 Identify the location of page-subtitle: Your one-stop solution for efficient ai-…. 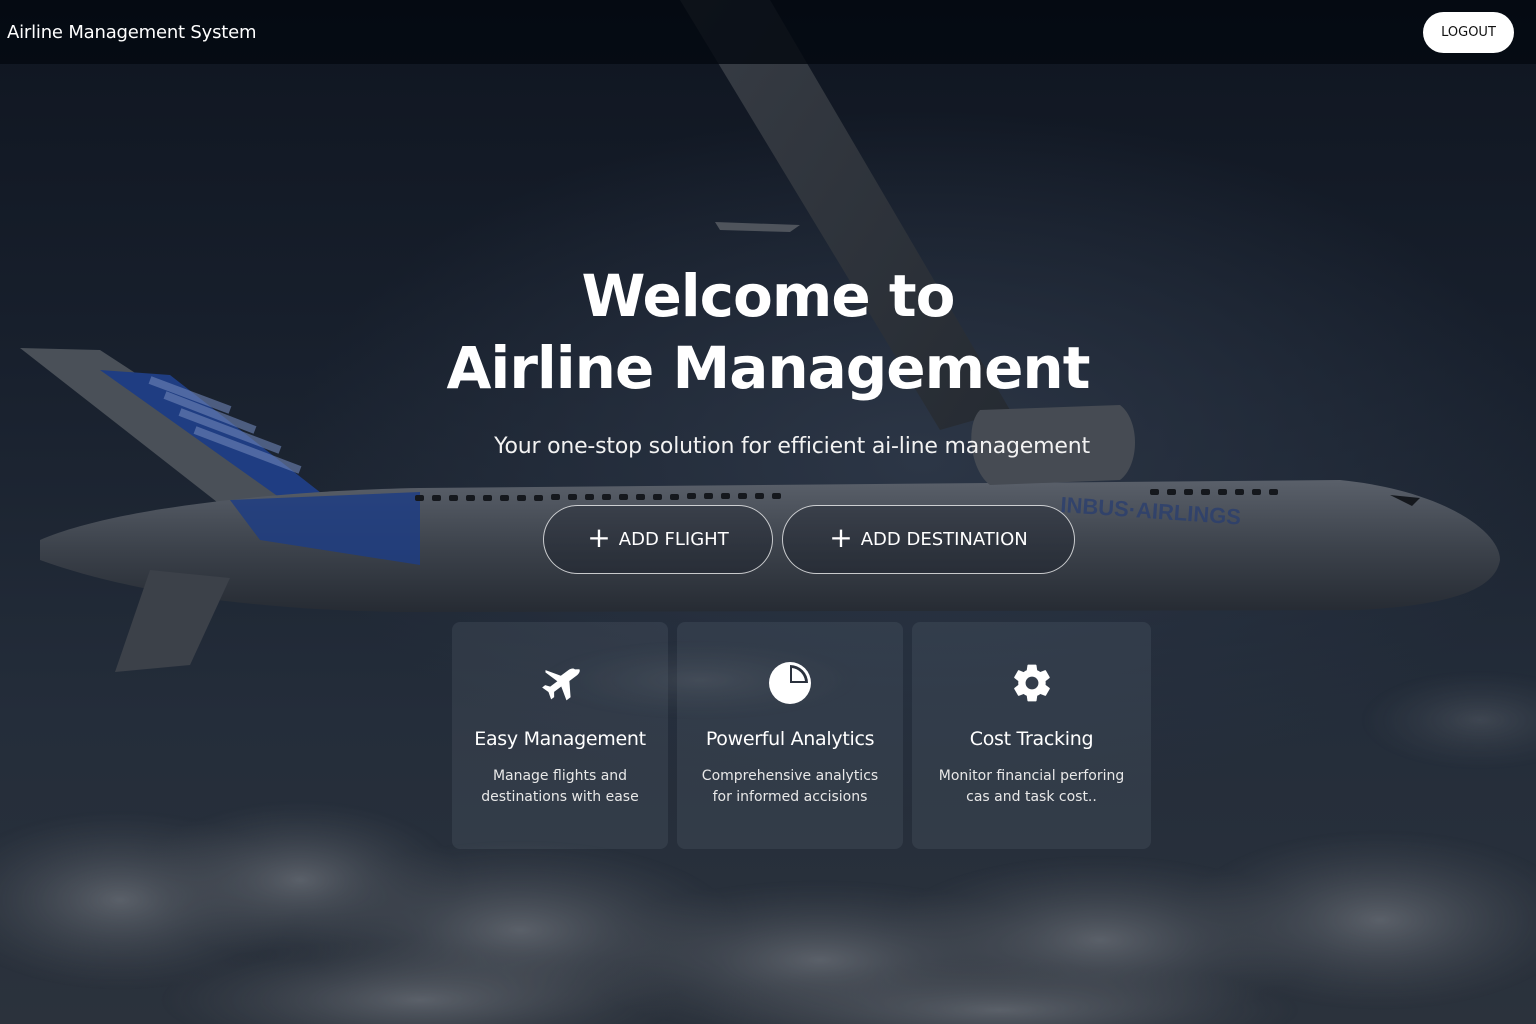
(792, 446).